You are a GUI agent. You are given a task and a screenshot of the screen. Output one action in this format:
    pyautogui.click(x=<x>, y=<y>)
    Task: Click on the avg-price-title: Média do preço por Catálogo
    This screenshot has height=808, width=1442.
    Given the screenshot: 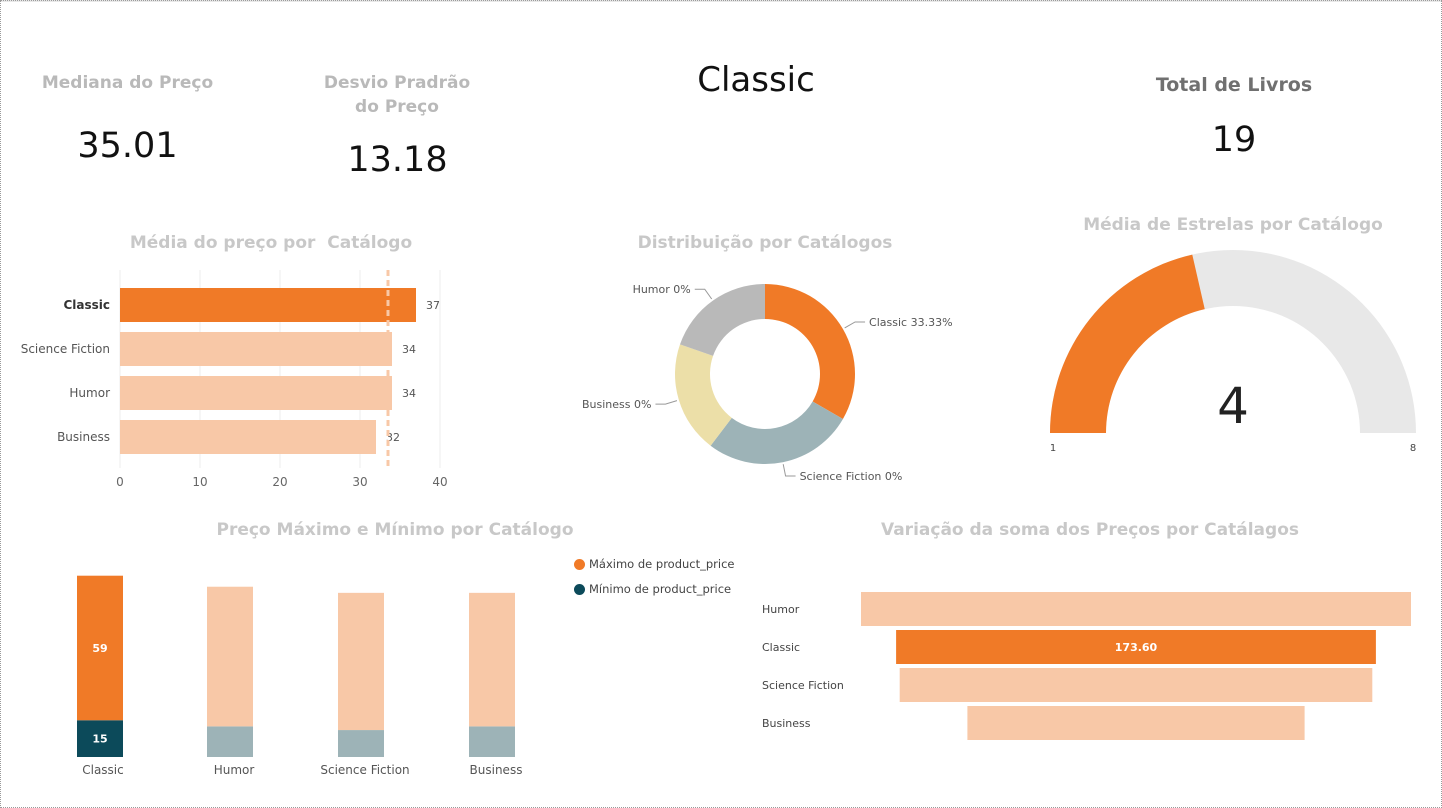 What is the action you would take?
    pyautogui.click(x=271, y=243)
    